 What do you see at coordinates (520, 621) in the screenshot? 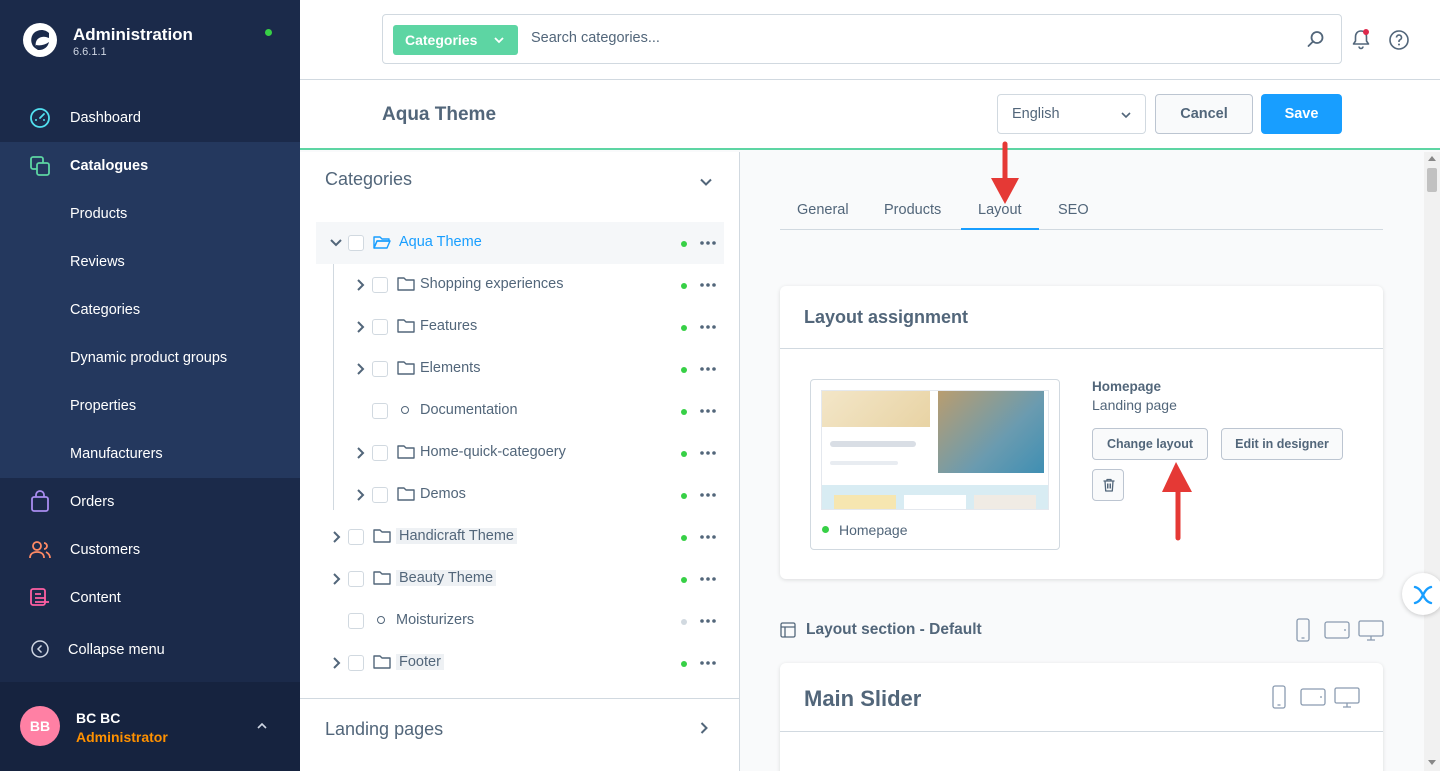
I see `tree-item: Moisturizers` at bounding box center [520, 621].